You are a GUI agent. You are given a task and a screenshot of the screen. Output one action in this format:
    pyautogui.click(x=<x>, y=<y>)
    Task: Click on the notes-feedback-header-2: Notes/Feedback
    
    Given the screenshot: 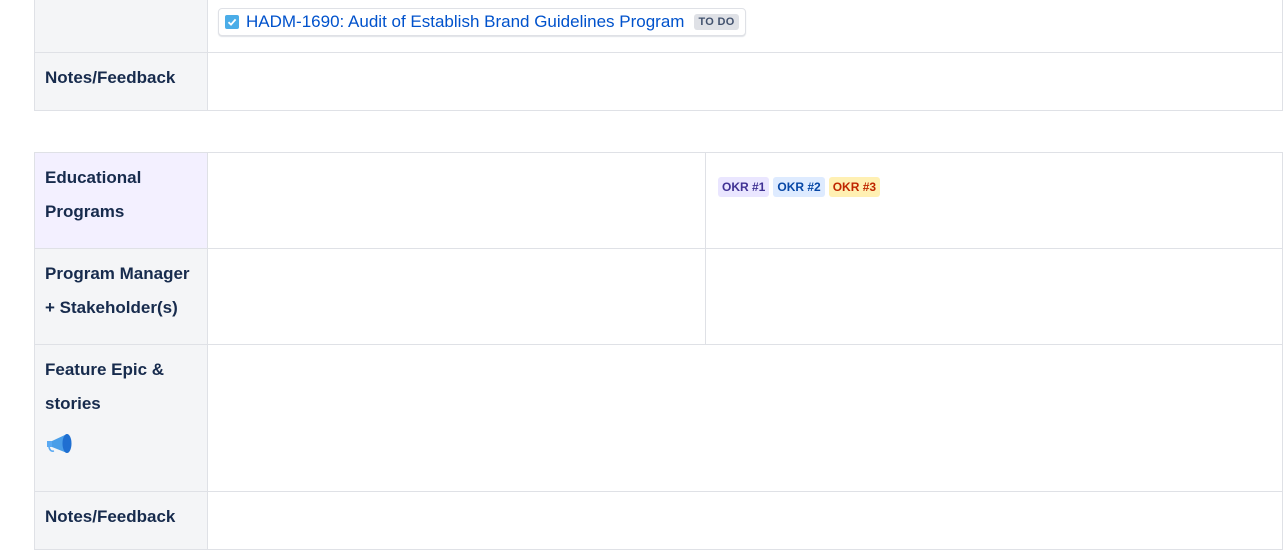 What is the action you would take?
    pyautogui.click(x=121, y=520)
    